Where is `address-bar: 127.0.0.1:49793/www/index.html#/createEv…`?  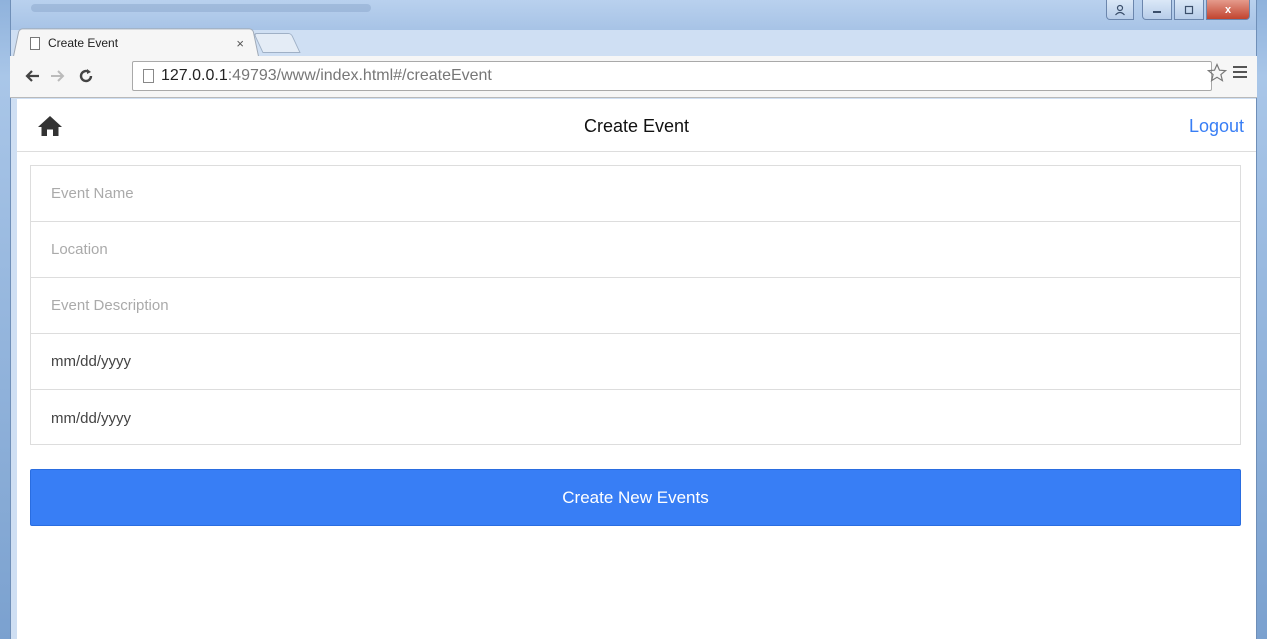 address-bar: 127.0.0.1:49793/www/index.html#/createEv… is located at coordinates (672, 76).